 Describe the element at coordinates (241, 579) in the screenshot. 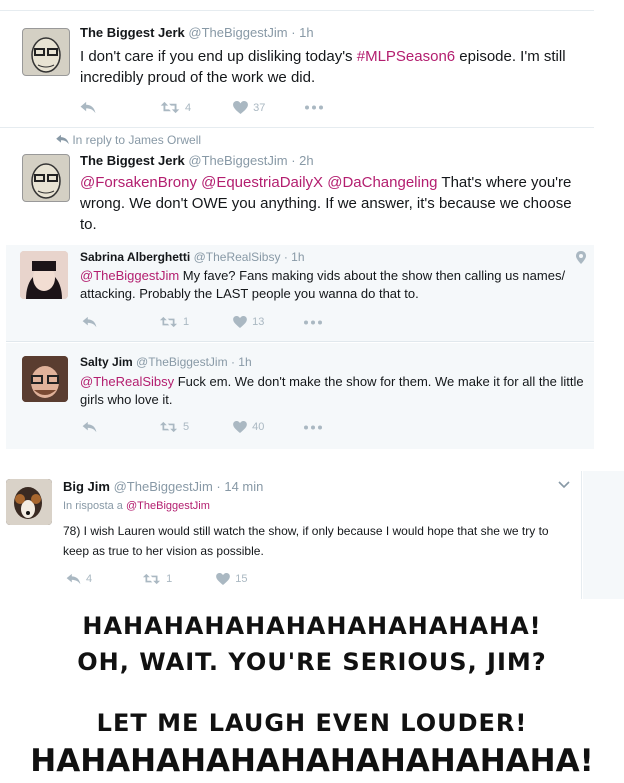

I see `like-count: 15` at that location.